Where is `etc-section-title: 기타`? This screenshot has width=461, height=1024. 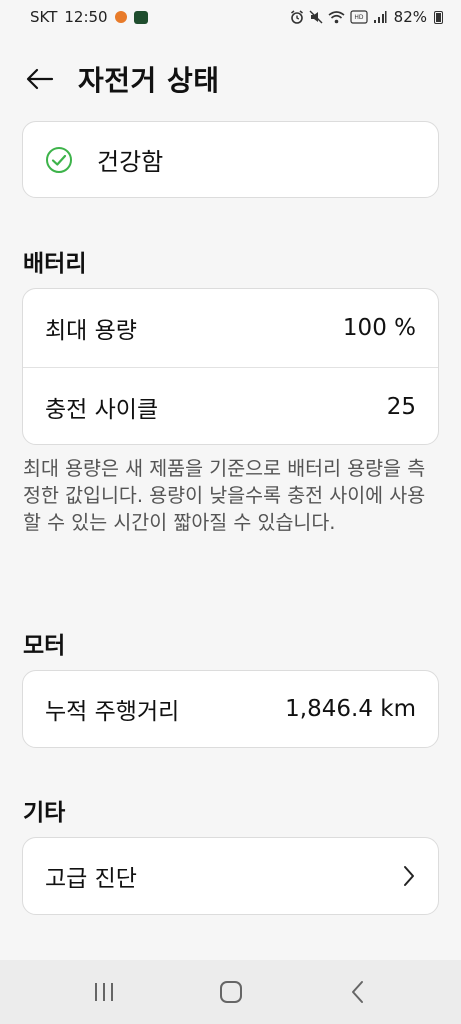
etc-section-title: 기타 is located at coordinates (44, 813).